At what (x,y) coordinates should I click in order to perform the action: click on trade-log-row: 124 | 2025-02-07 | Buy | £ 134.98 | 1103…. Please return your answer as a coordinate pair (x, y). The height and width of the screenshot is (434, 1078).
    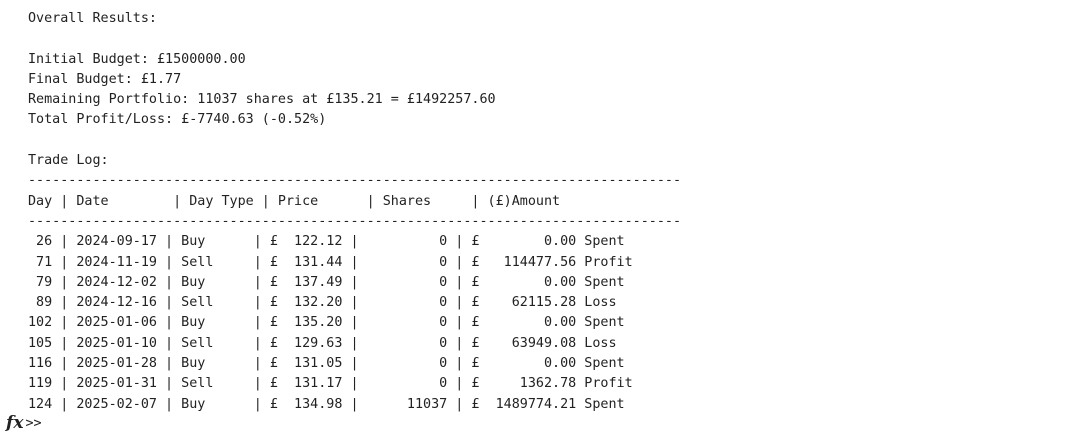
    Looking at the image, I should click on (326, 404).